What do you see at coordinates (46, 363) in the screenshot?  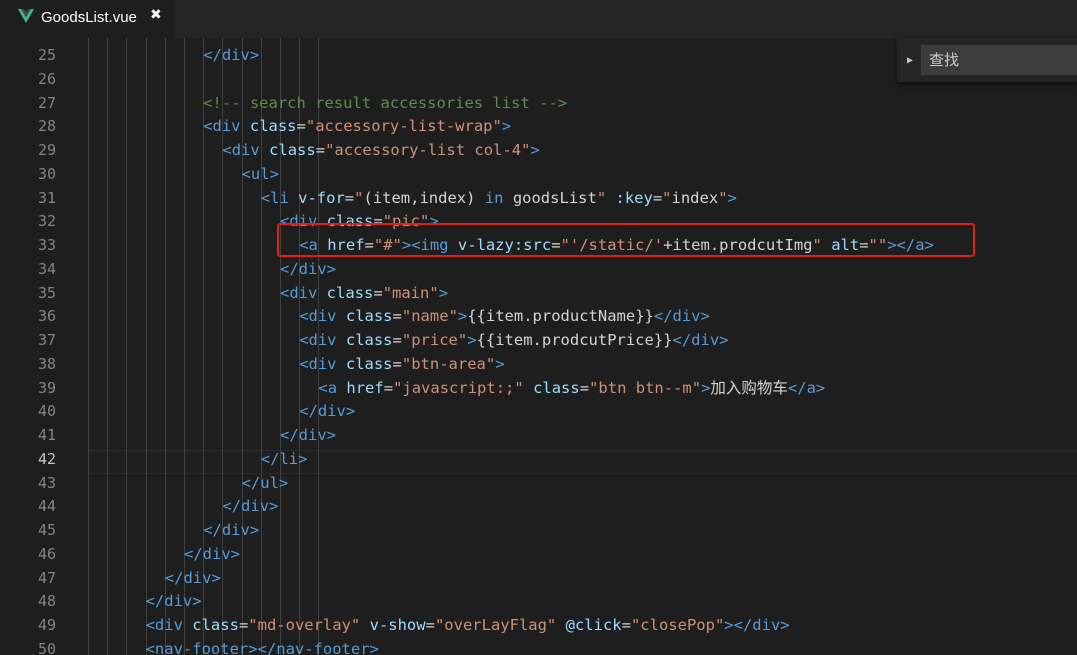 I see `line-number: 38` at bounding box center [46, 363].